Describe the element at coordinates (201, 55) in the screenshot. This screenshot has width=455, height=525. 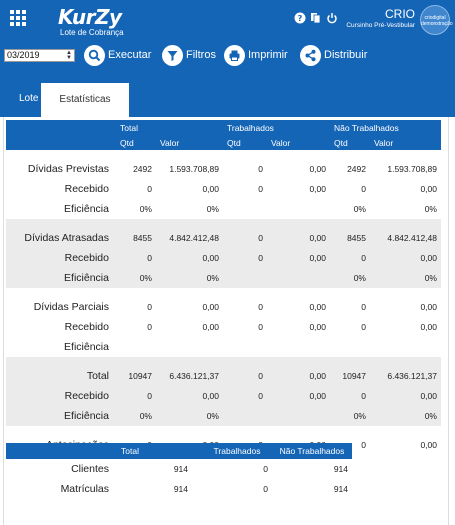
I see `filtros-label: Filtros` at that location.